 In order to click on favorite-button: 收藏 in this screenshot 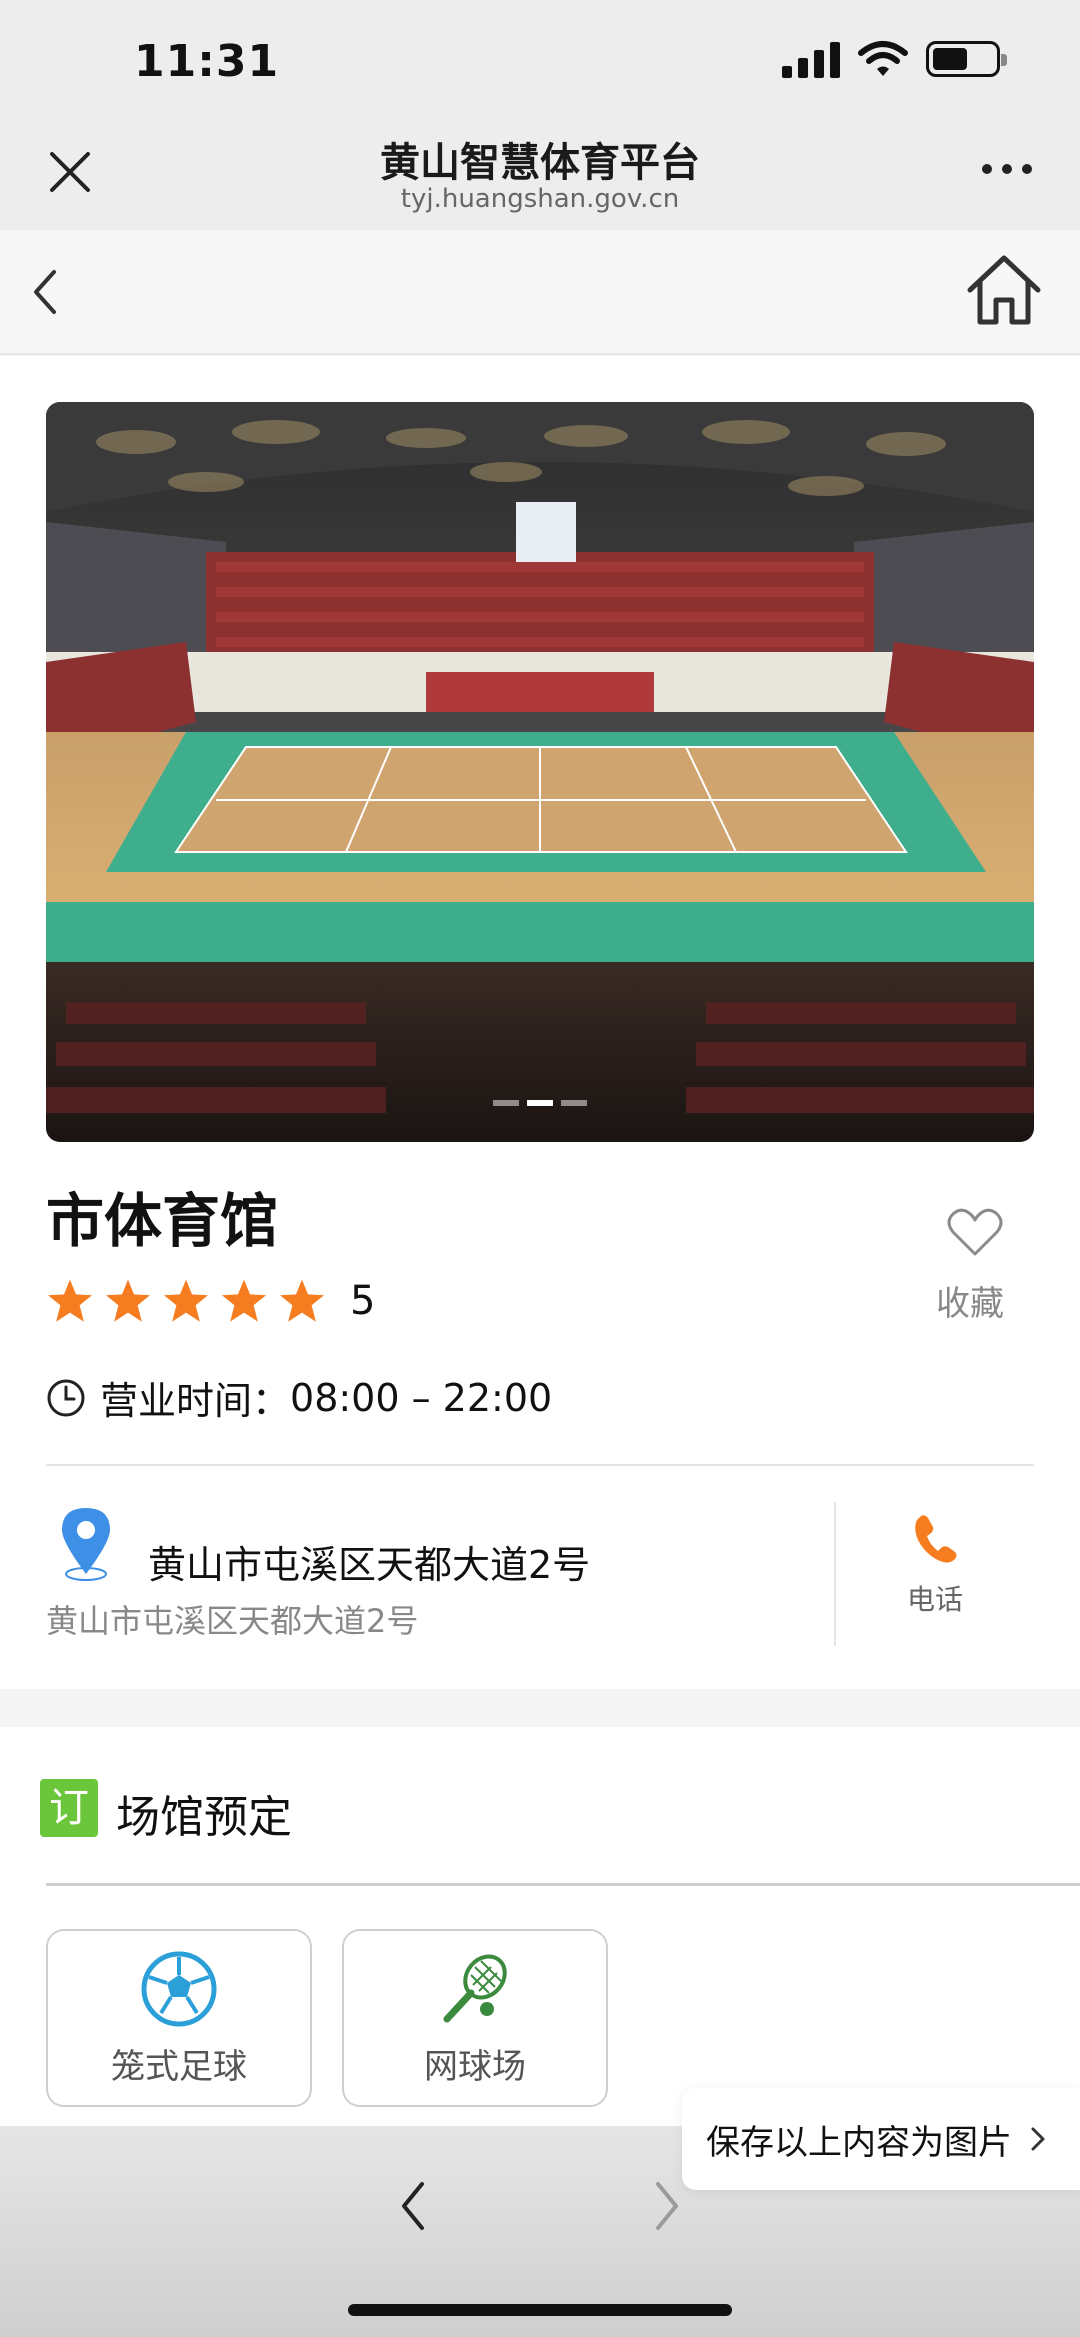, I will do `click(975, 1266)`.